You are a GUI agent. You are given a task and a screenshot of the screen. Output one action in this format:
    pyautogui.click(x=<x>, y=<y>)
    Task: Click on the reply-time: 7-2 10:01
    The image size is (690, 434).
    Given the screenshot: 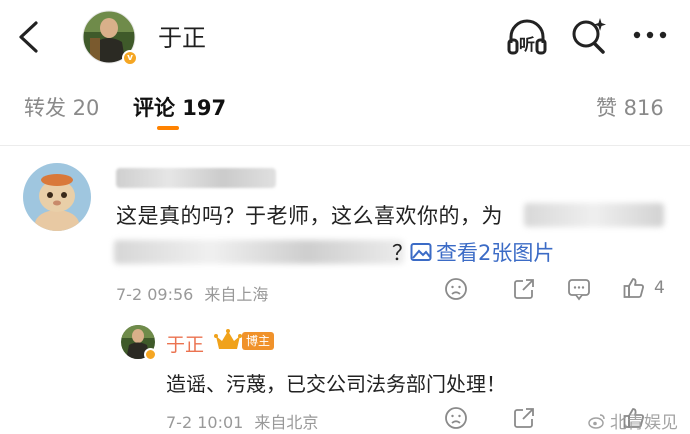 What is the action you would take?
    pyautogui.click(x=205, y=422)
    